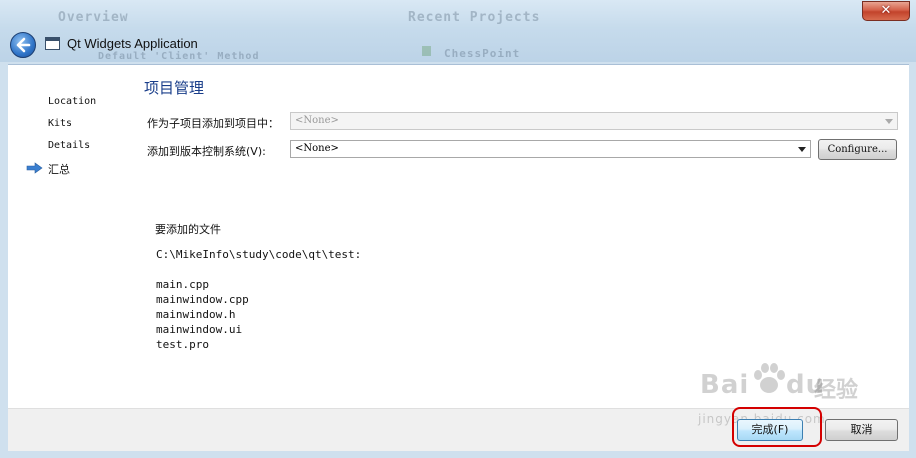  What do you see at coordinates (317, 120) in the screenshot?
I see `subproject-value: <None>` at bounding box center [317, 120].